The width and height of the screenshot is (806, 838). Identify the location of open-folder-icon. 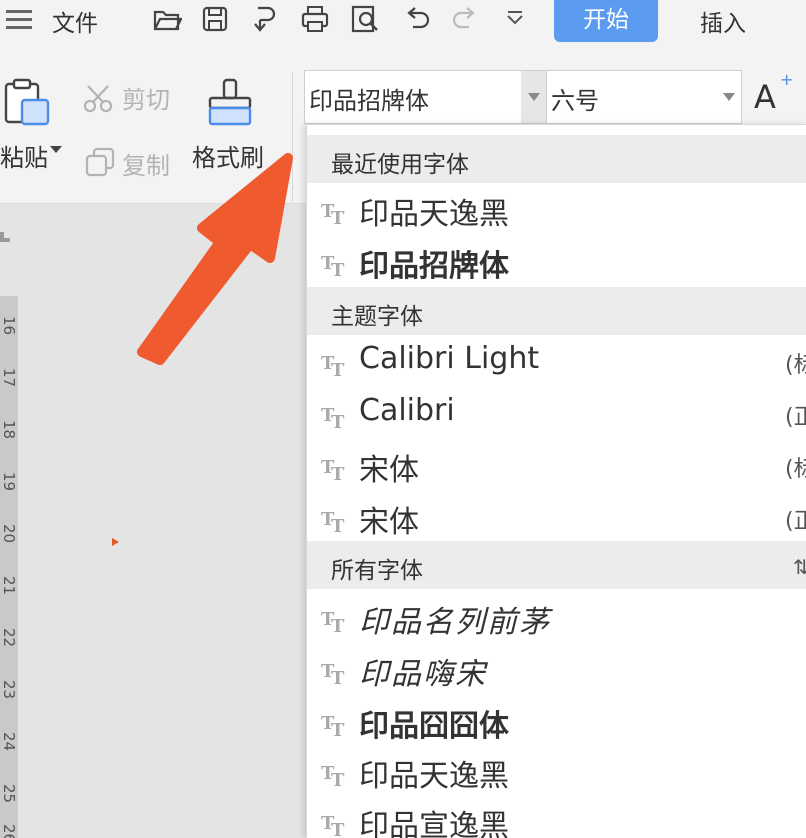
(167, 19).